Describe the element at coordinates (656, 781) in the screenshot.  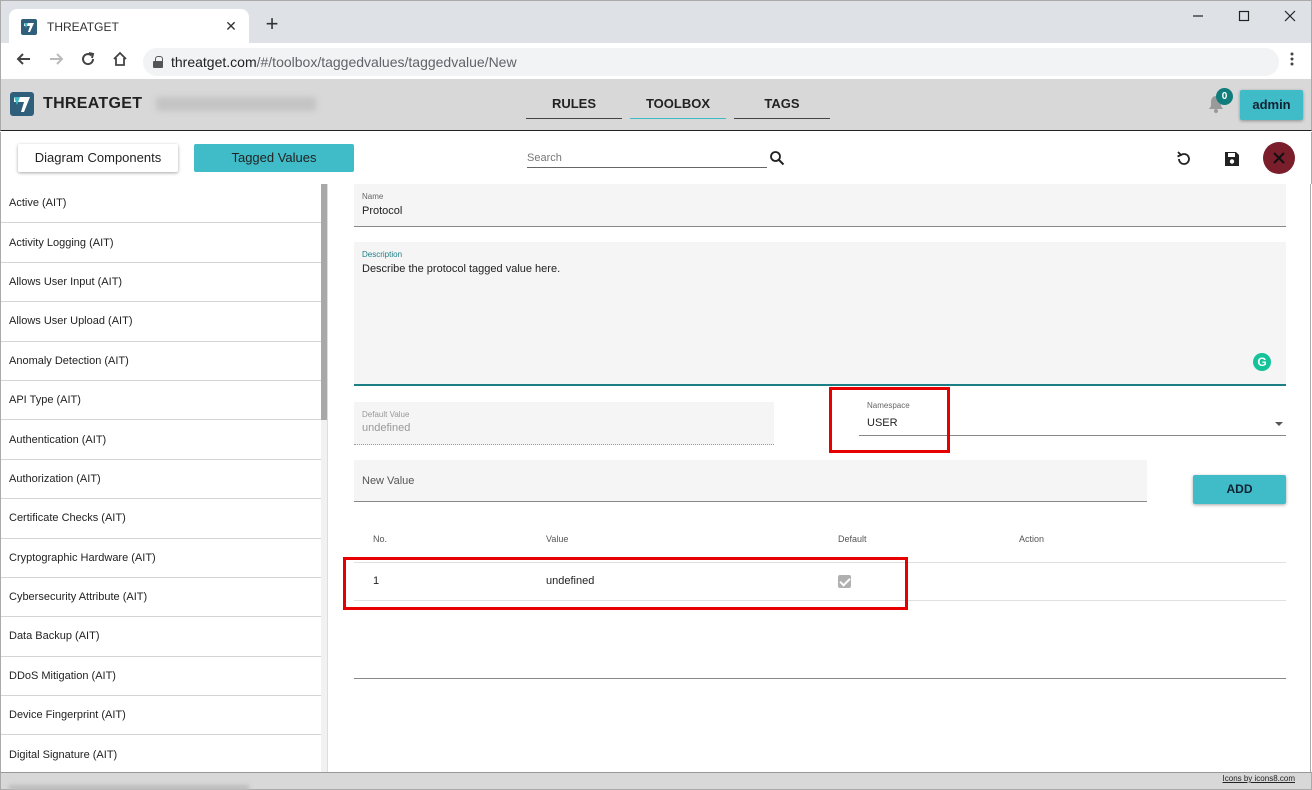
I see `status-footer: Icons by icons8.com` at that location.